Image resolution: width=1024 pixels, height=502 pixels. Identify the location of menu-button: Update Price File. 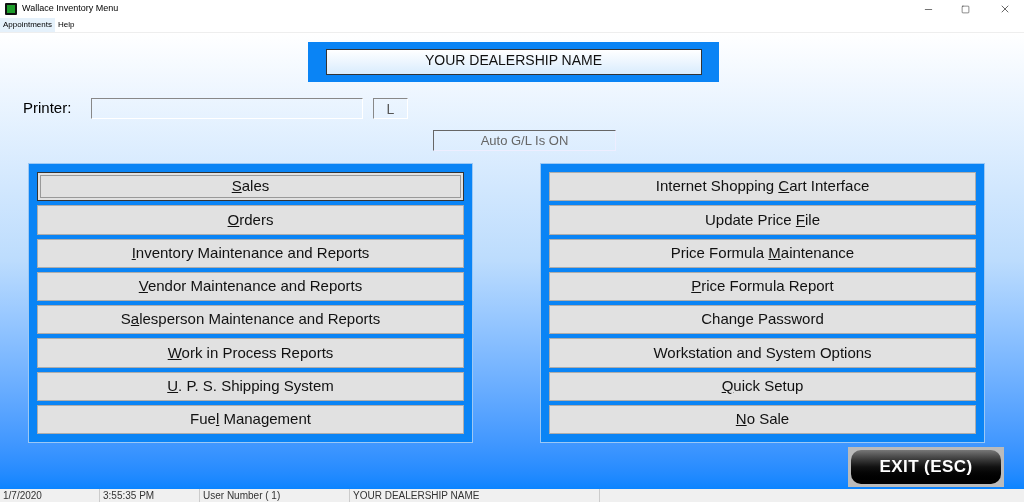
(762, 220).